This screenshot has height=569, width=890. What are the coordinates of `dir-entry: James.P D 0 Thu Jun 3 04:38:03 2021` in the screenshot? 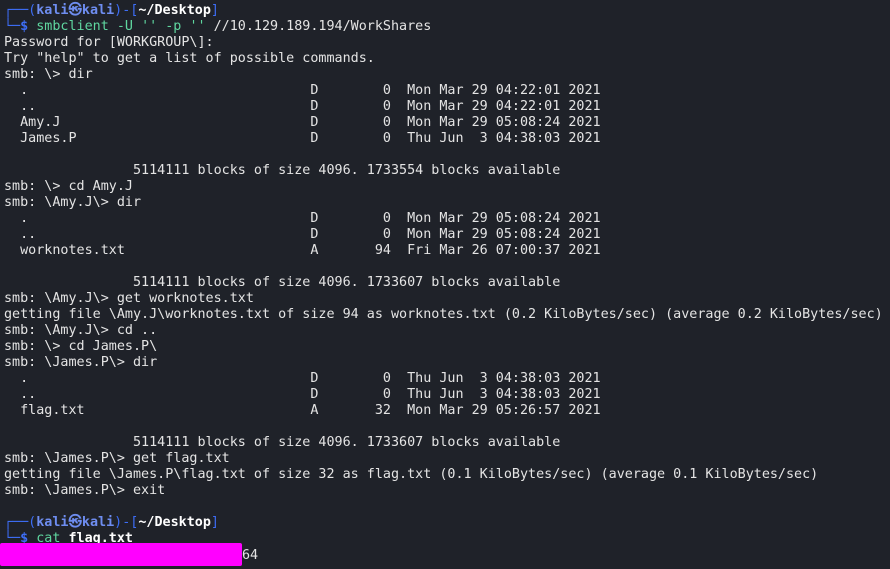 It's located at (302, 138).